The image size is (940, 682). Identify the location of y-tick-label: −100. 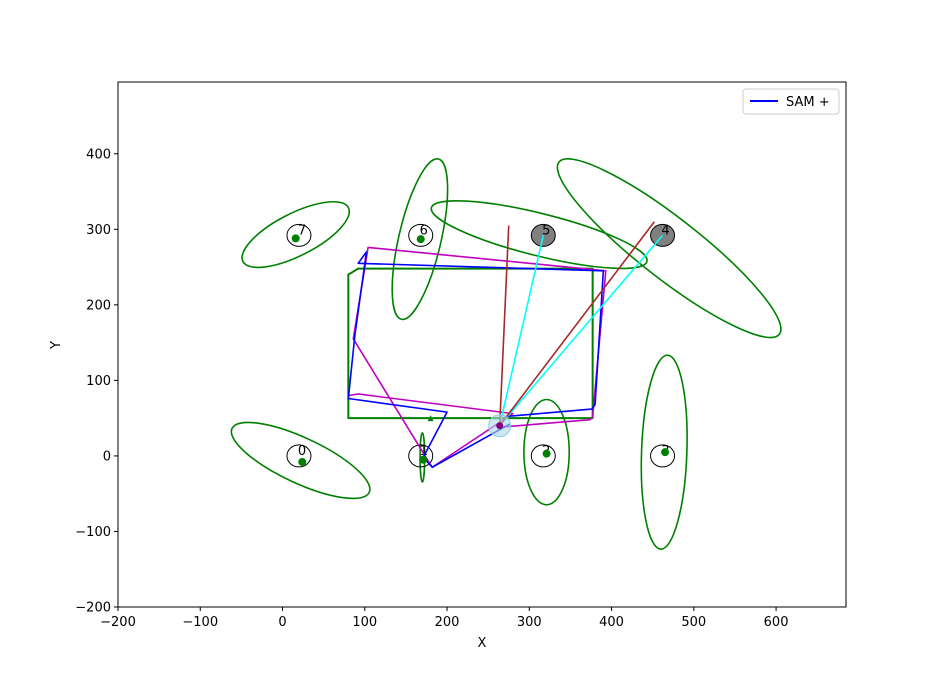
(93, 532).